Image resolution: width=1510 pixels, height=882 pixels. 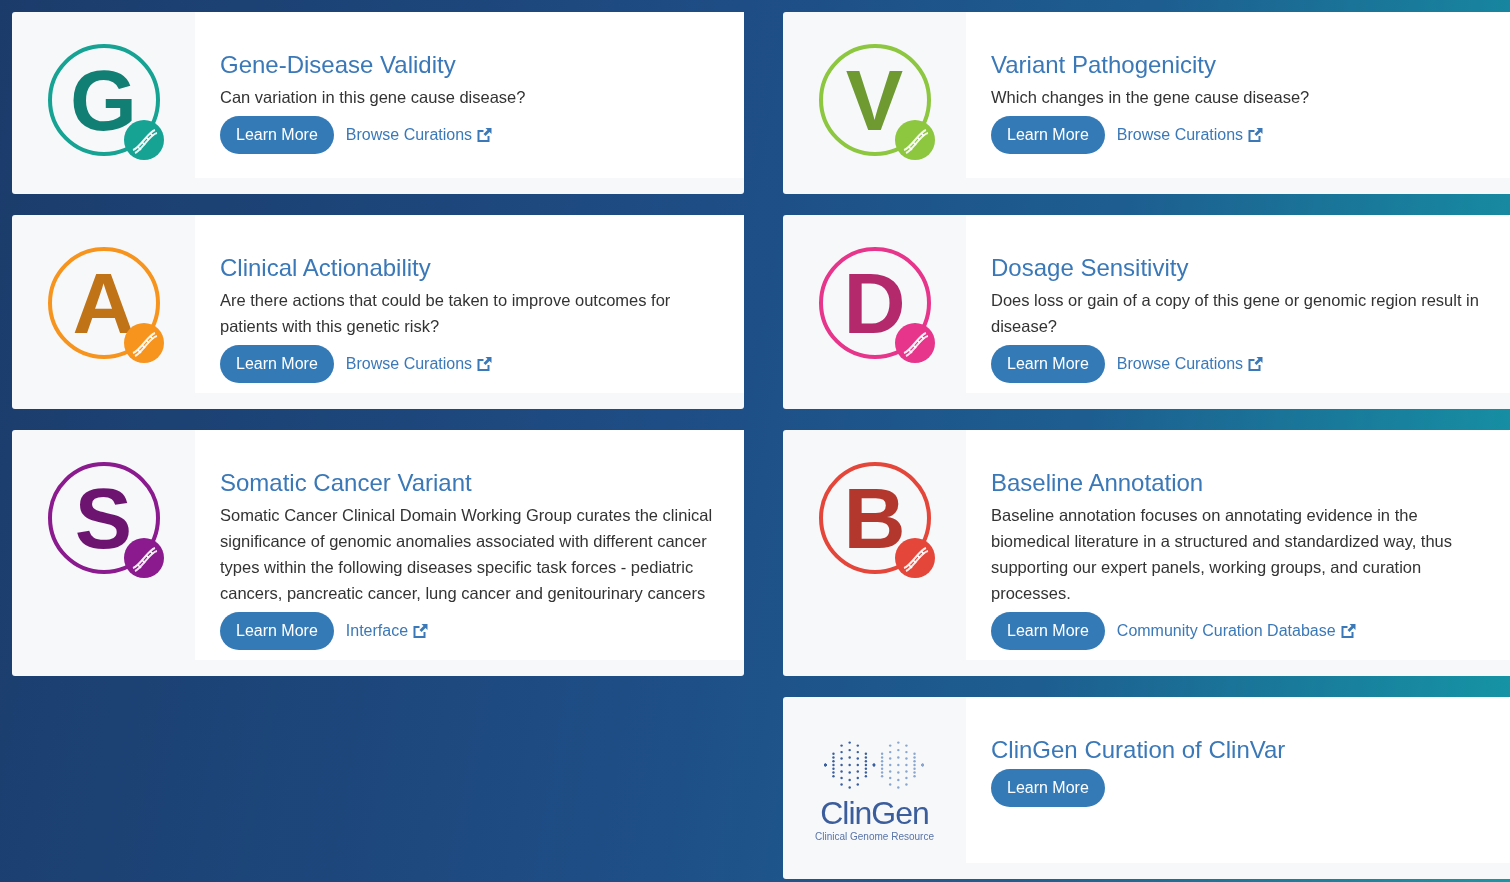 What do you see at coordinates (1104, 65) in the screenshot?
I see `card-title: Variant Pathogenicity` at bounding box center [1104, 65].